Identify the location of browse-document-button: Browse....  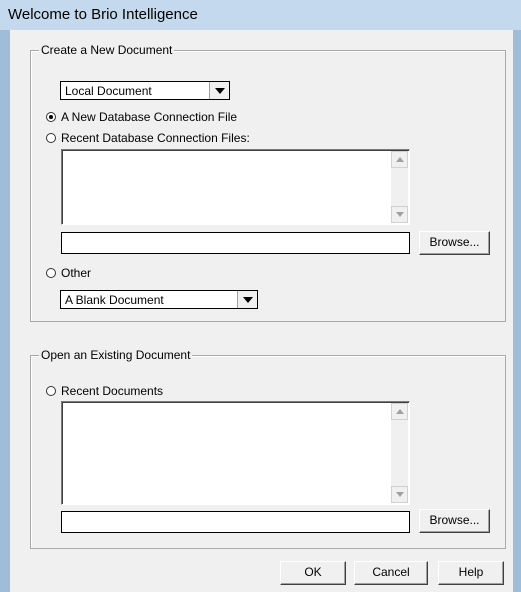
(454, 521).